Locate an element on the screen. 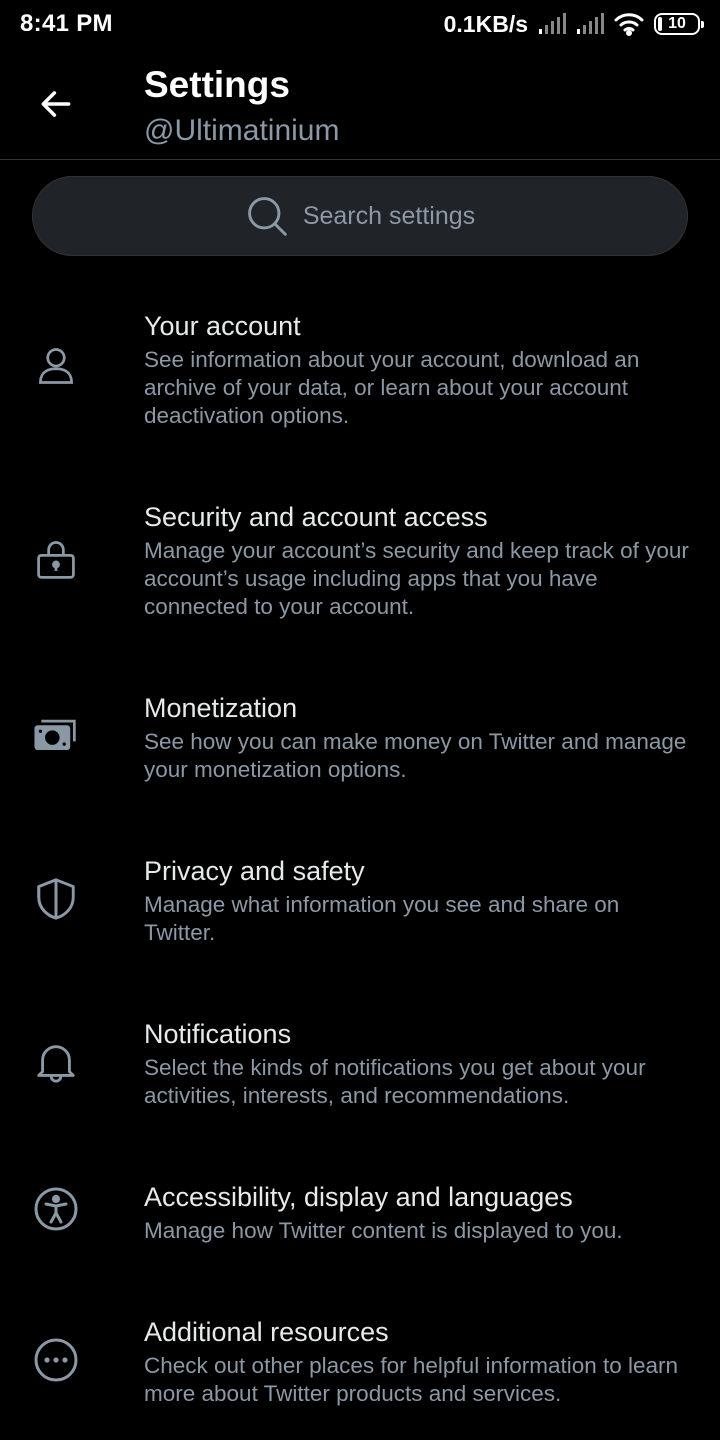 This screenshot has height=1440, width=720. settings-item-title: Privacy and safety is located at coordinates (254, 871).